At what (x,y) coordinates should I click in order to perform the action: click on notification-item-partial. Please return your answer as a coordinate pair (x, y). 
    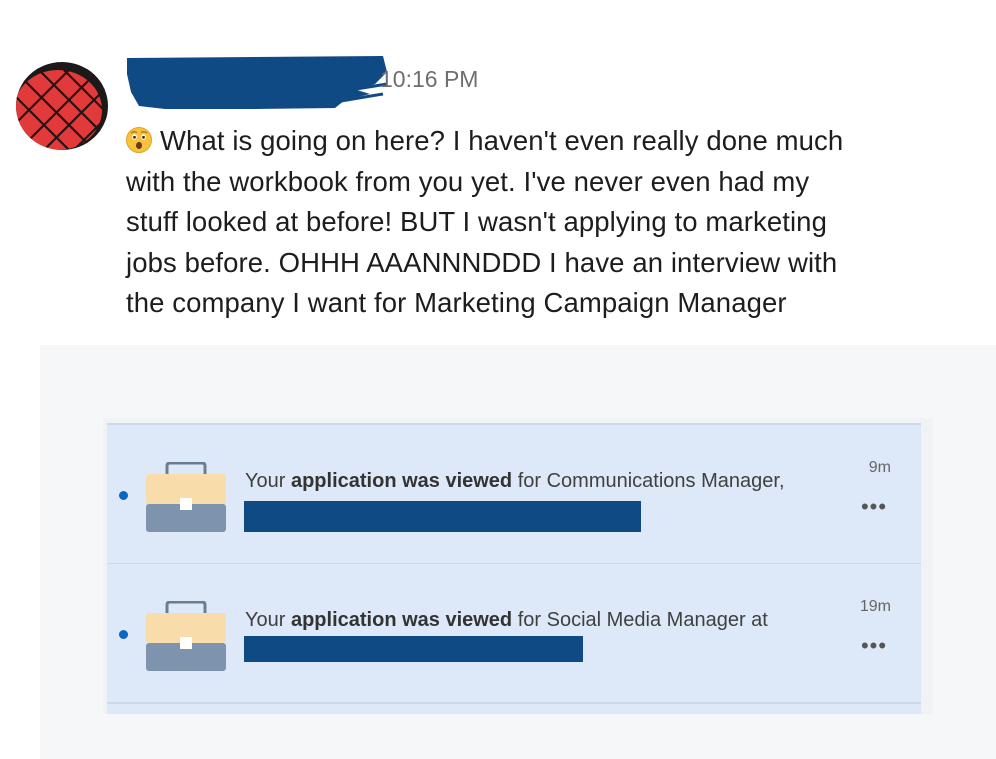
    Looking at the image, I should click on (514, 709).